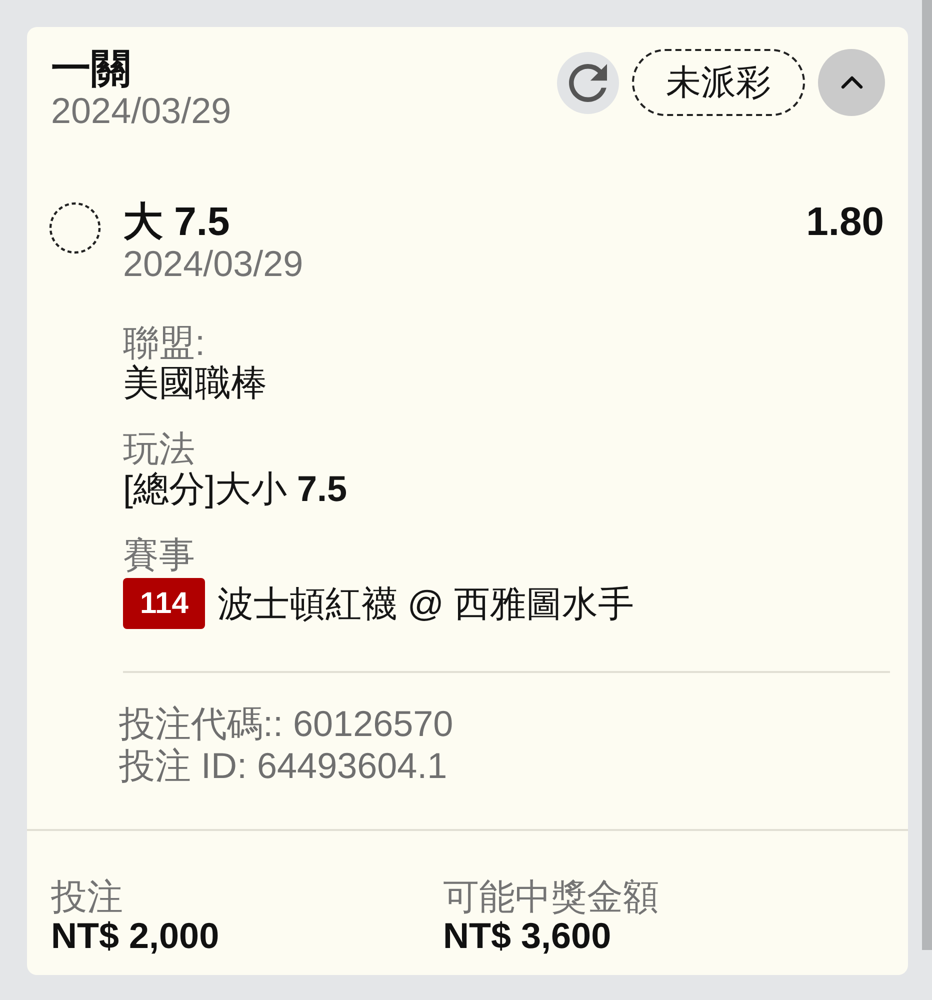  Describe the element at coordinates (87, 897) in the screenshot. I see `amount-label: 投注` at that location.